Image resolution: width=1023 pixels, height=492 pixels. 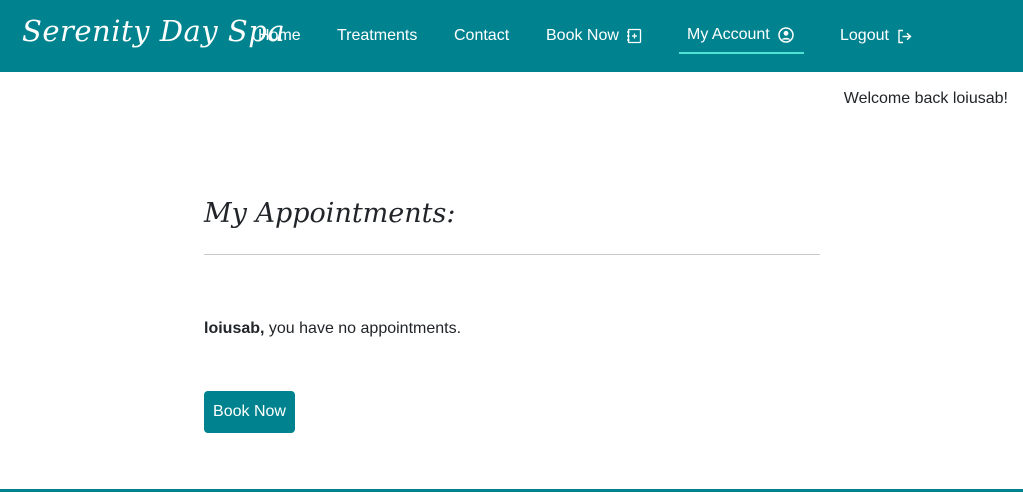 What do you see at coordinates (785, 35) in the screenshot?
I see `user-circle-icon` at bounding box center [785, 35].